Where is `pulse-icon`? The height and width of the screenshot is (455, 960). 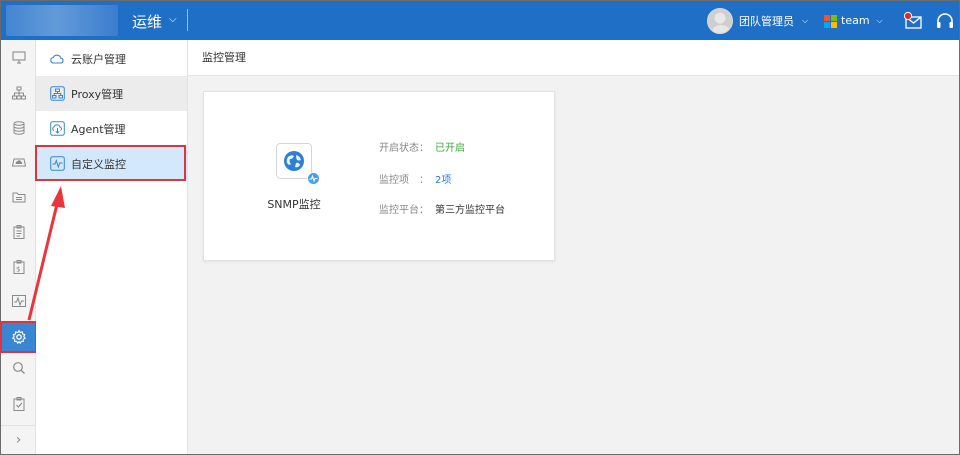
pulse-icon is located at coordinates (18, 301).